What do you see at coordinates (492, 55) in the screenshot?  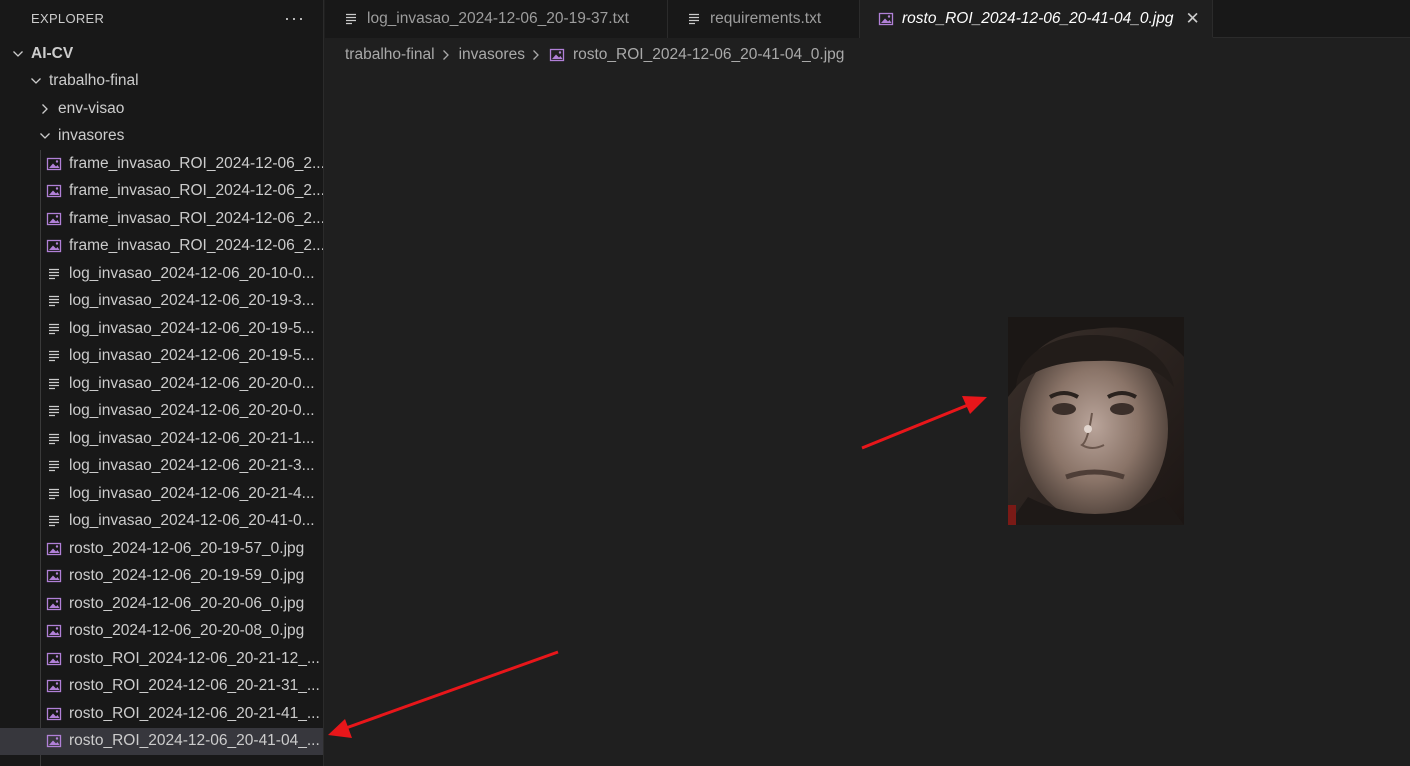 I see `breadcrumb-invasores: invasores` at bounding box center [492, 55].